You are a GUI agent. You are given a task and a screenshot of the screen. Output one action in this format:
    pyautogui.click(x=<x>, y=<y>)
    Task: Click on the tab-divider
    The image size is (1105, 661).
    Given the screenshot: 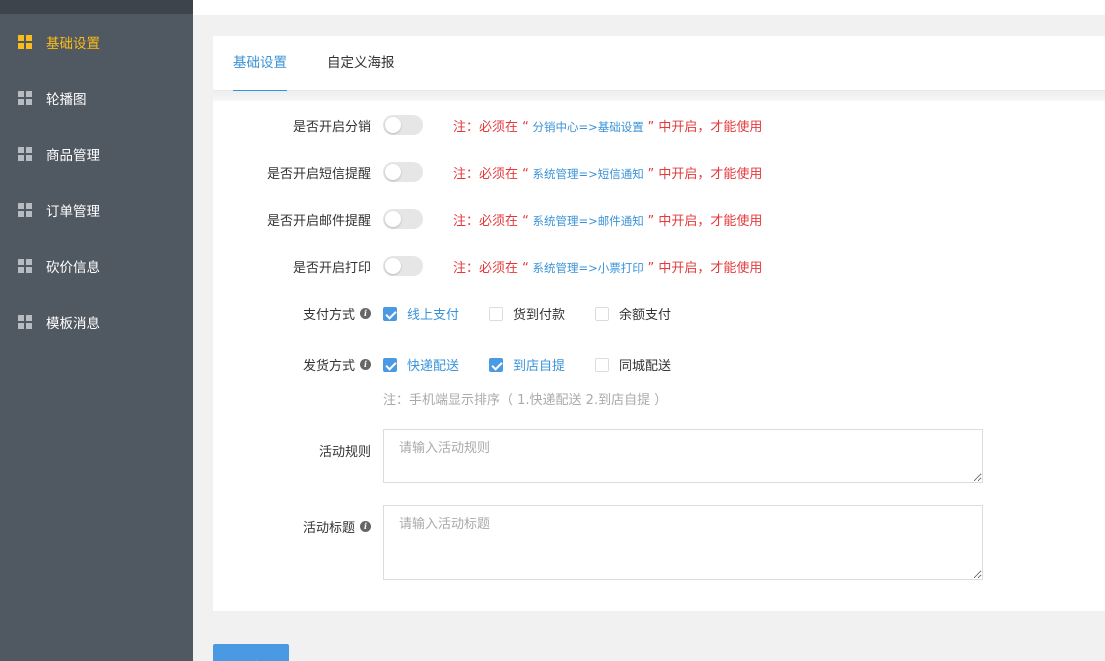 What is the action you would take?
    pyautogui.click(x=659, y=96)
    